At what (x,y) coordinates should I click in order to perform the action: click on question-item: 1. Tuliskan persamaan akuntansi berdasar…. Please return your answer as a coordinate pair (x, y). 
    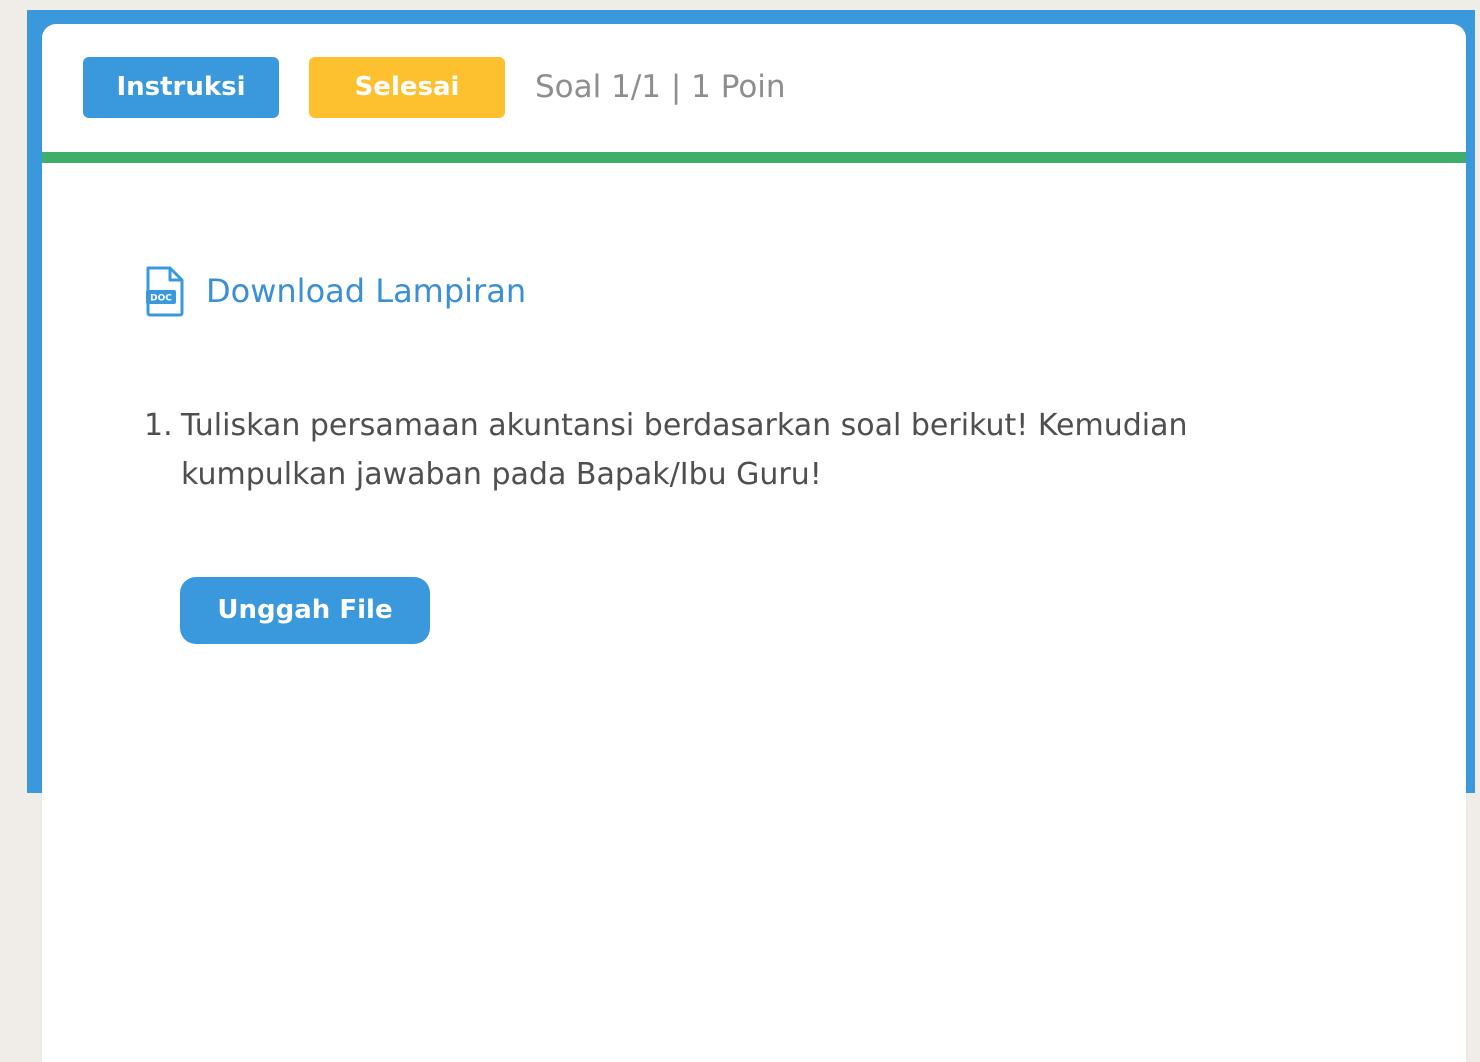
    Looking at the image, I should click on (699, 450).